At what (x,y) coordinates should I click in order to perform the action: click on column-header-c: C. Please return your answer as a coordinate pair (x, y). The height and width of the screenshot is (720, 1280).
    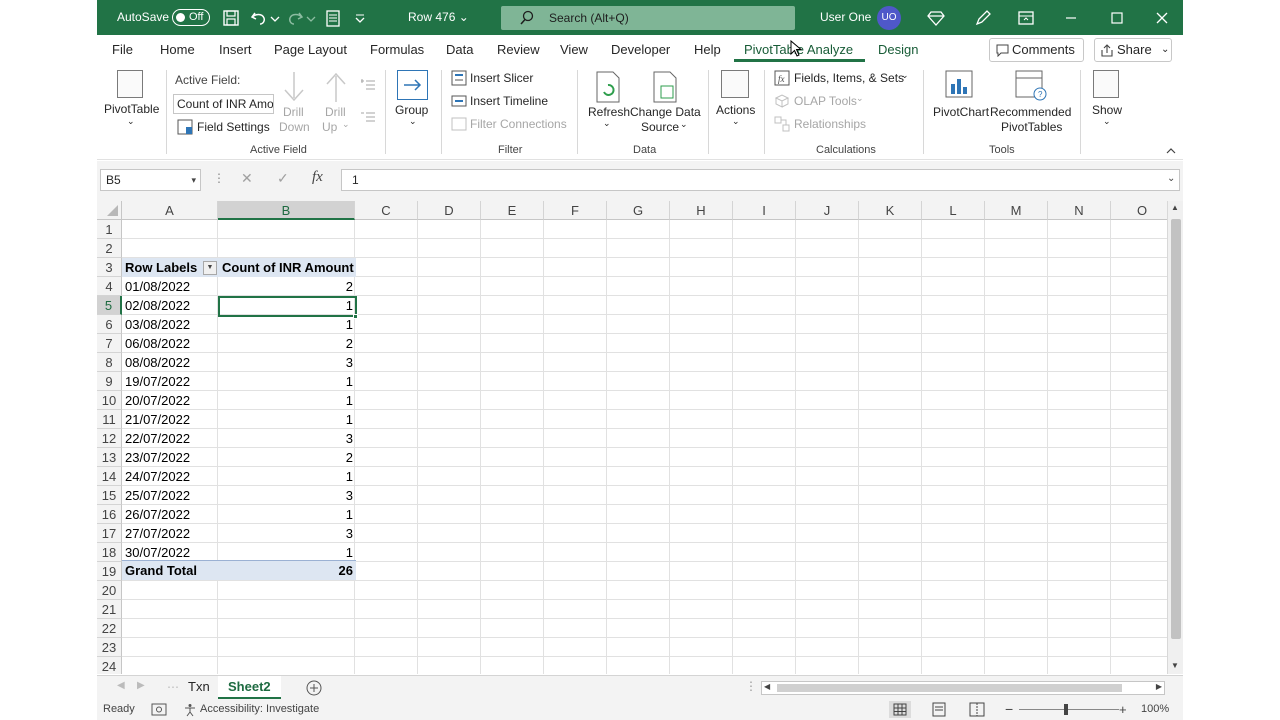
    Looking at the image, I should click on (386, 210).